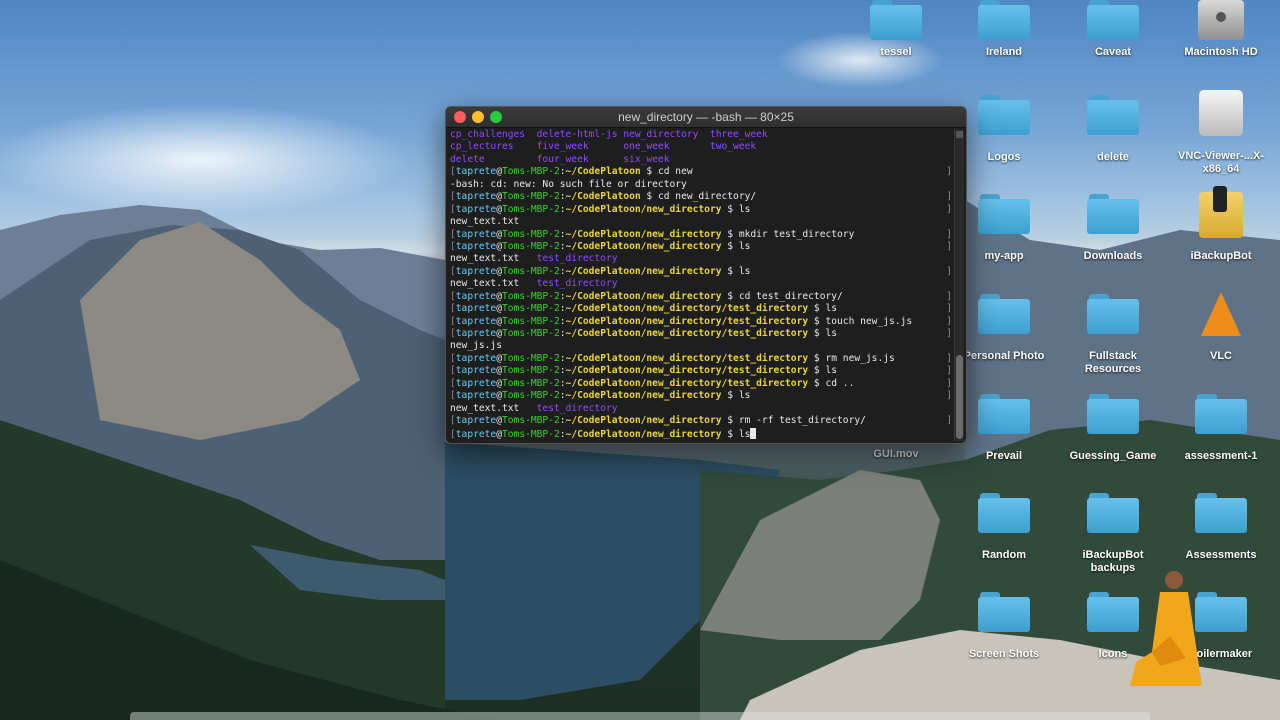 This screenshot has height=720, width=1280. What do you see at coordinates (1221, 224) in the screenshot?
I see `desktop-icon-ibackupbot: iBackupBot` at bounding box center [1221, 224].